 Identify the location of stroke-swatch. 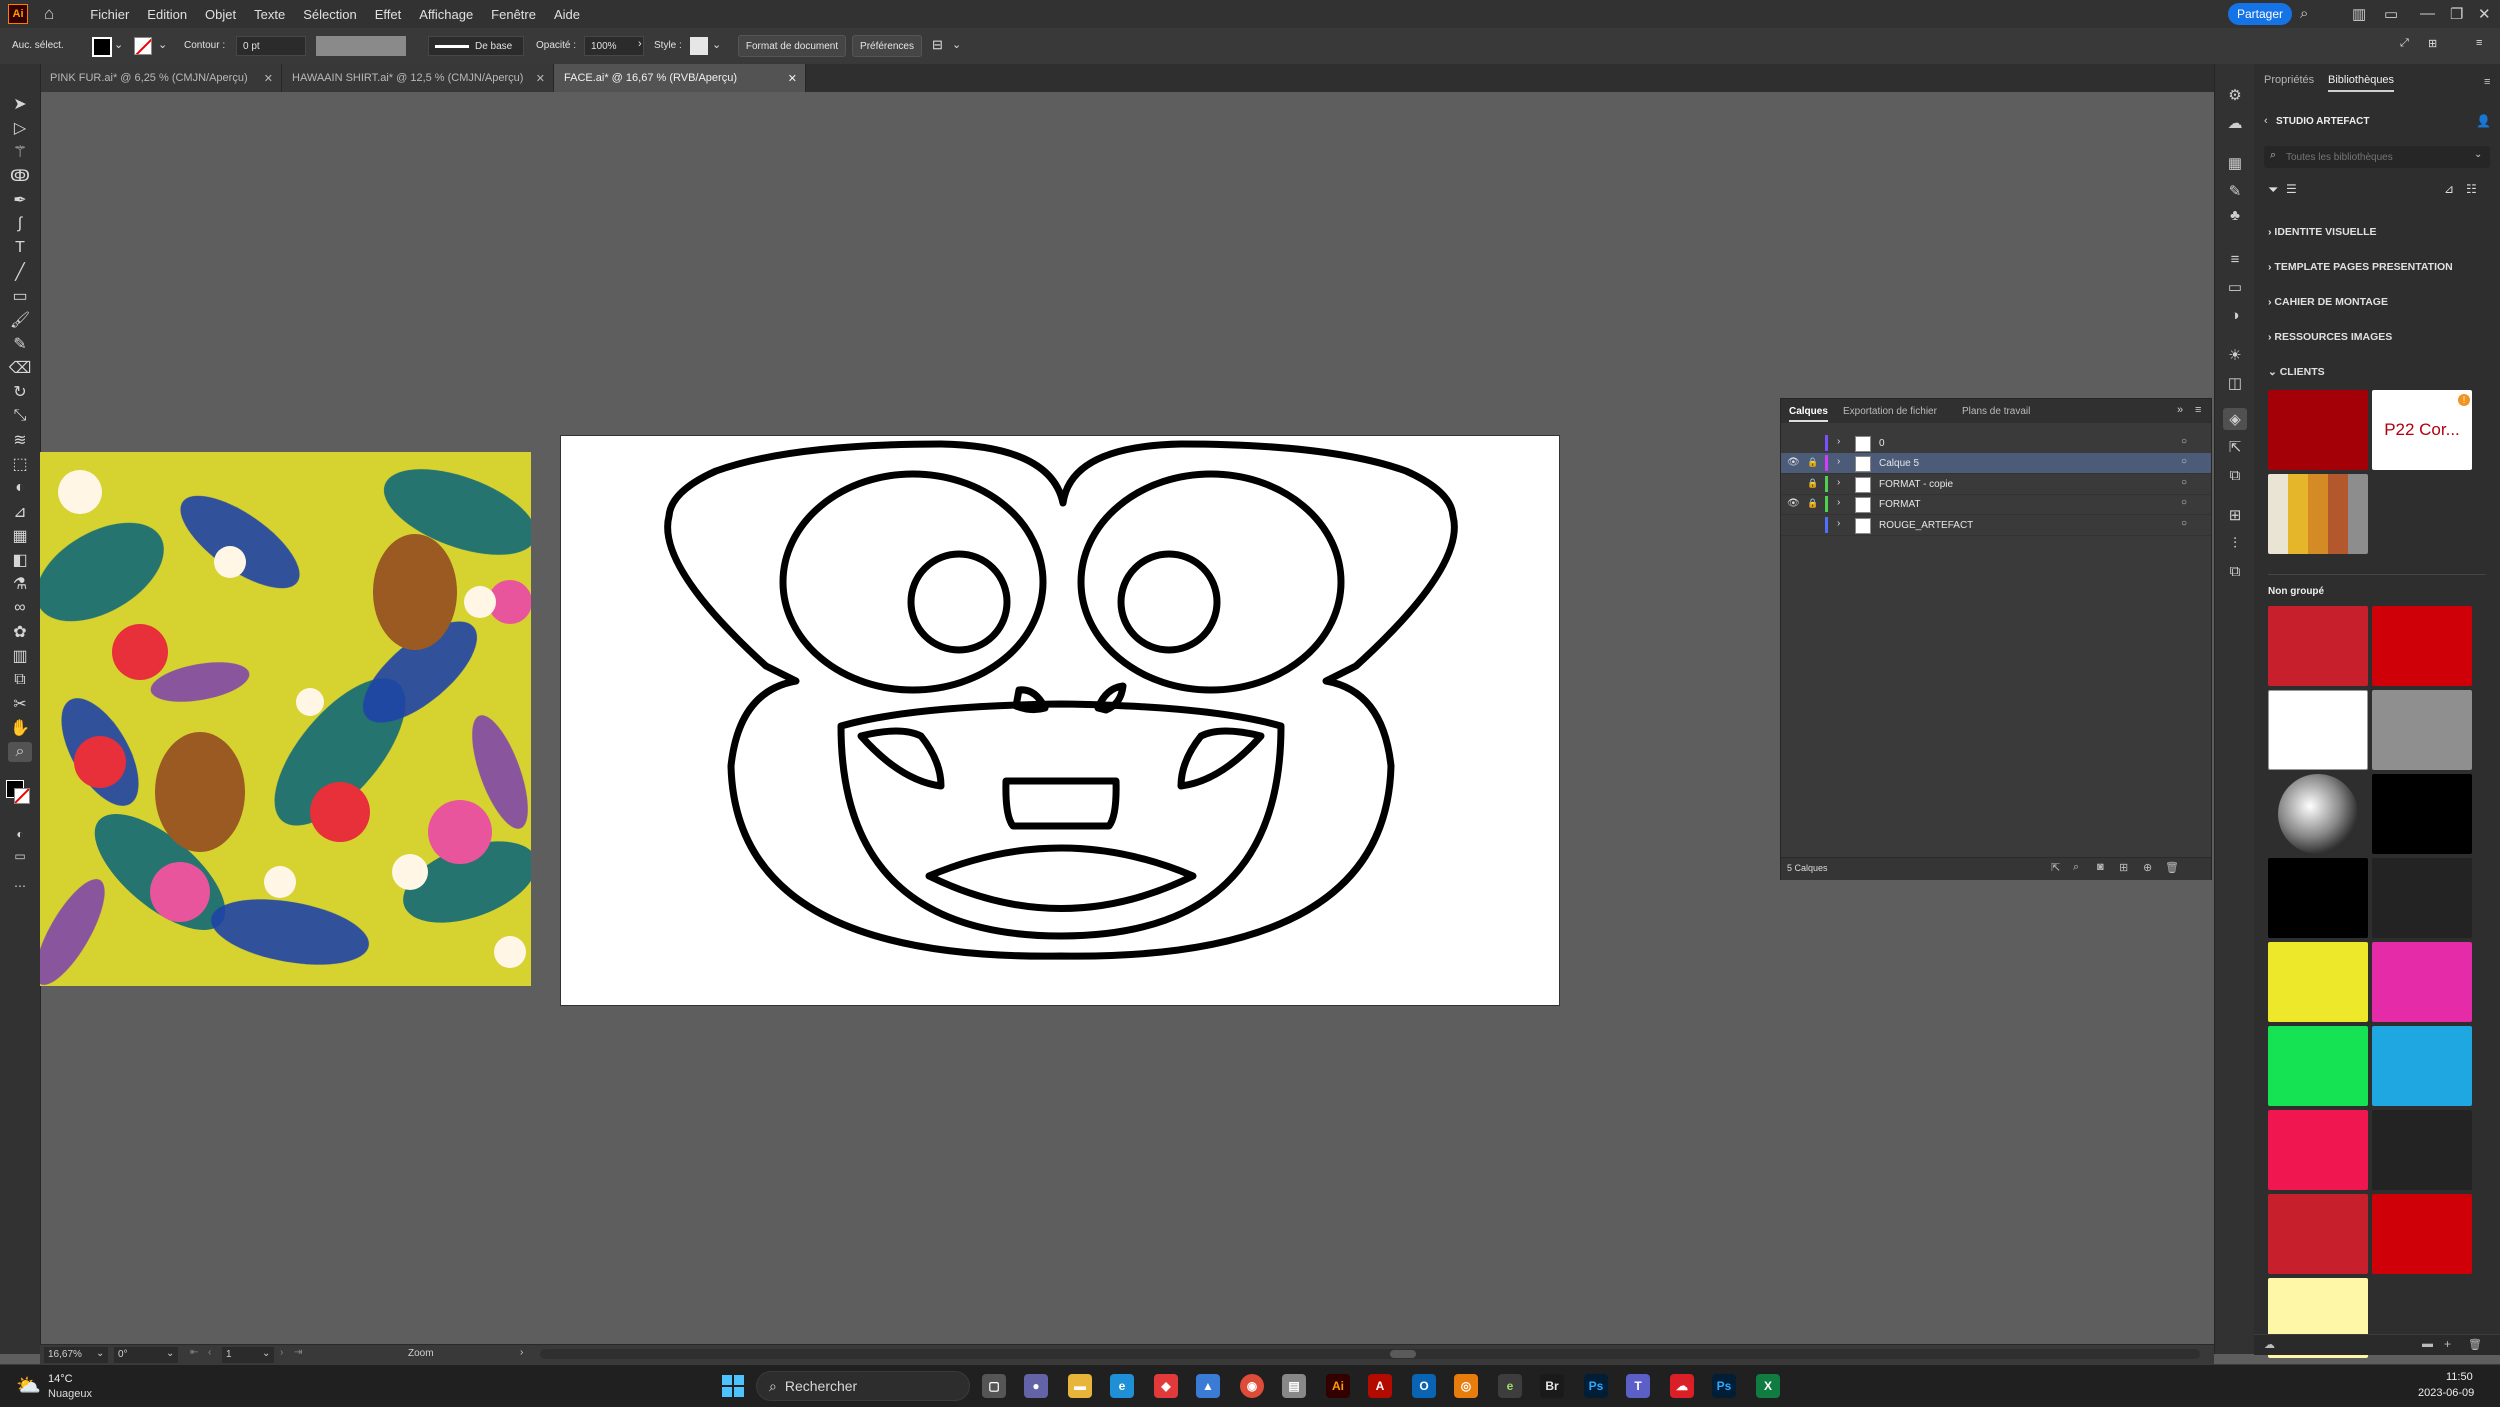
(143, 46).